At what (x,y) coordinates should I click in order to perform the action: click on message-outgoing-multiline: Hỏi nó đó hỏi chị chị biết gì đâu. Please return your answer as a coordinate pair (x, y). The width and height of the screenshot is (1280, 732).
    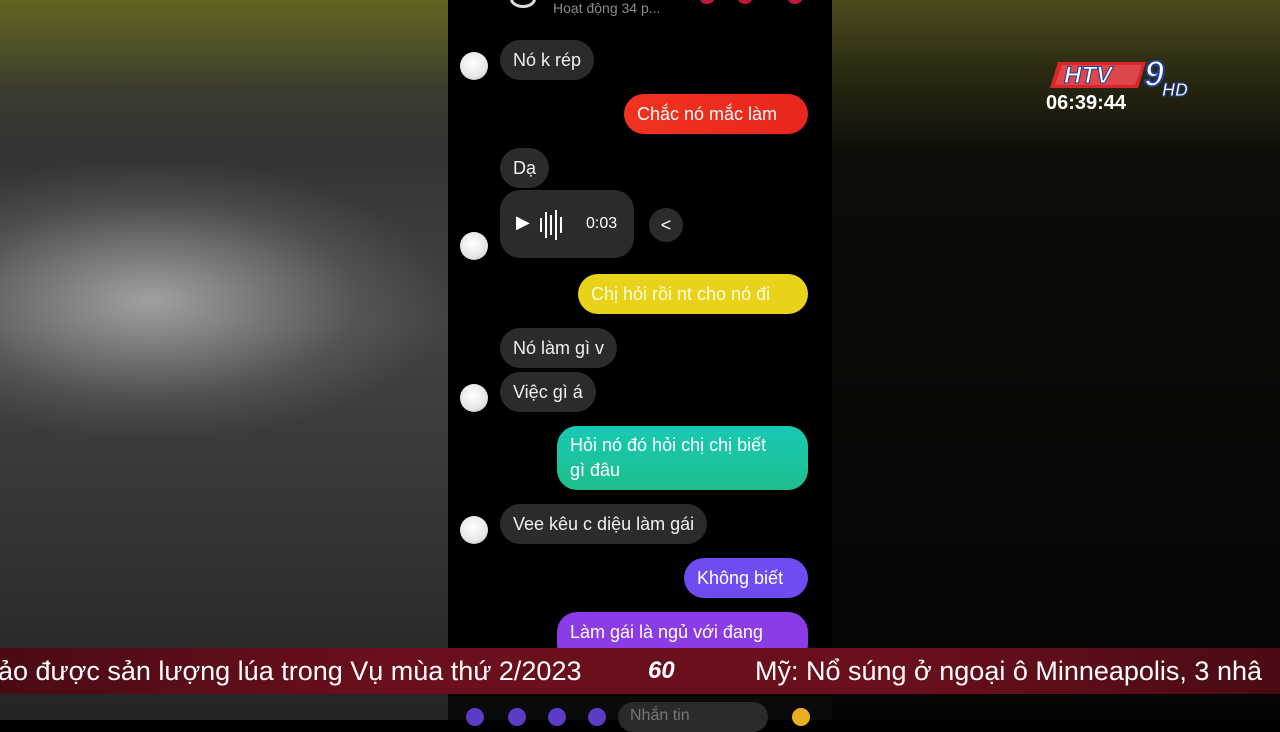
    Looking at the image, I should click on (682, 458).